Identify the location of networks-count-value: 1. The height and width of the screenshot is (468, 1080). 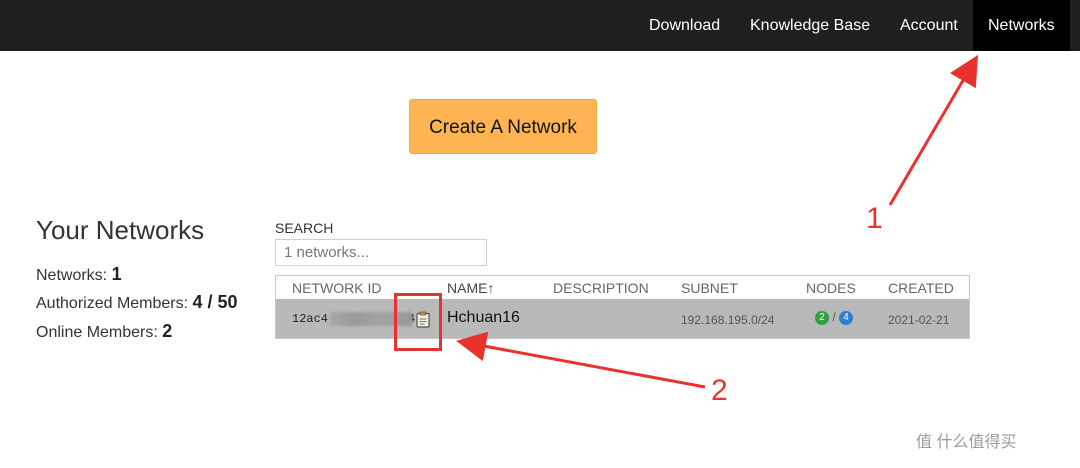
(116, 274).